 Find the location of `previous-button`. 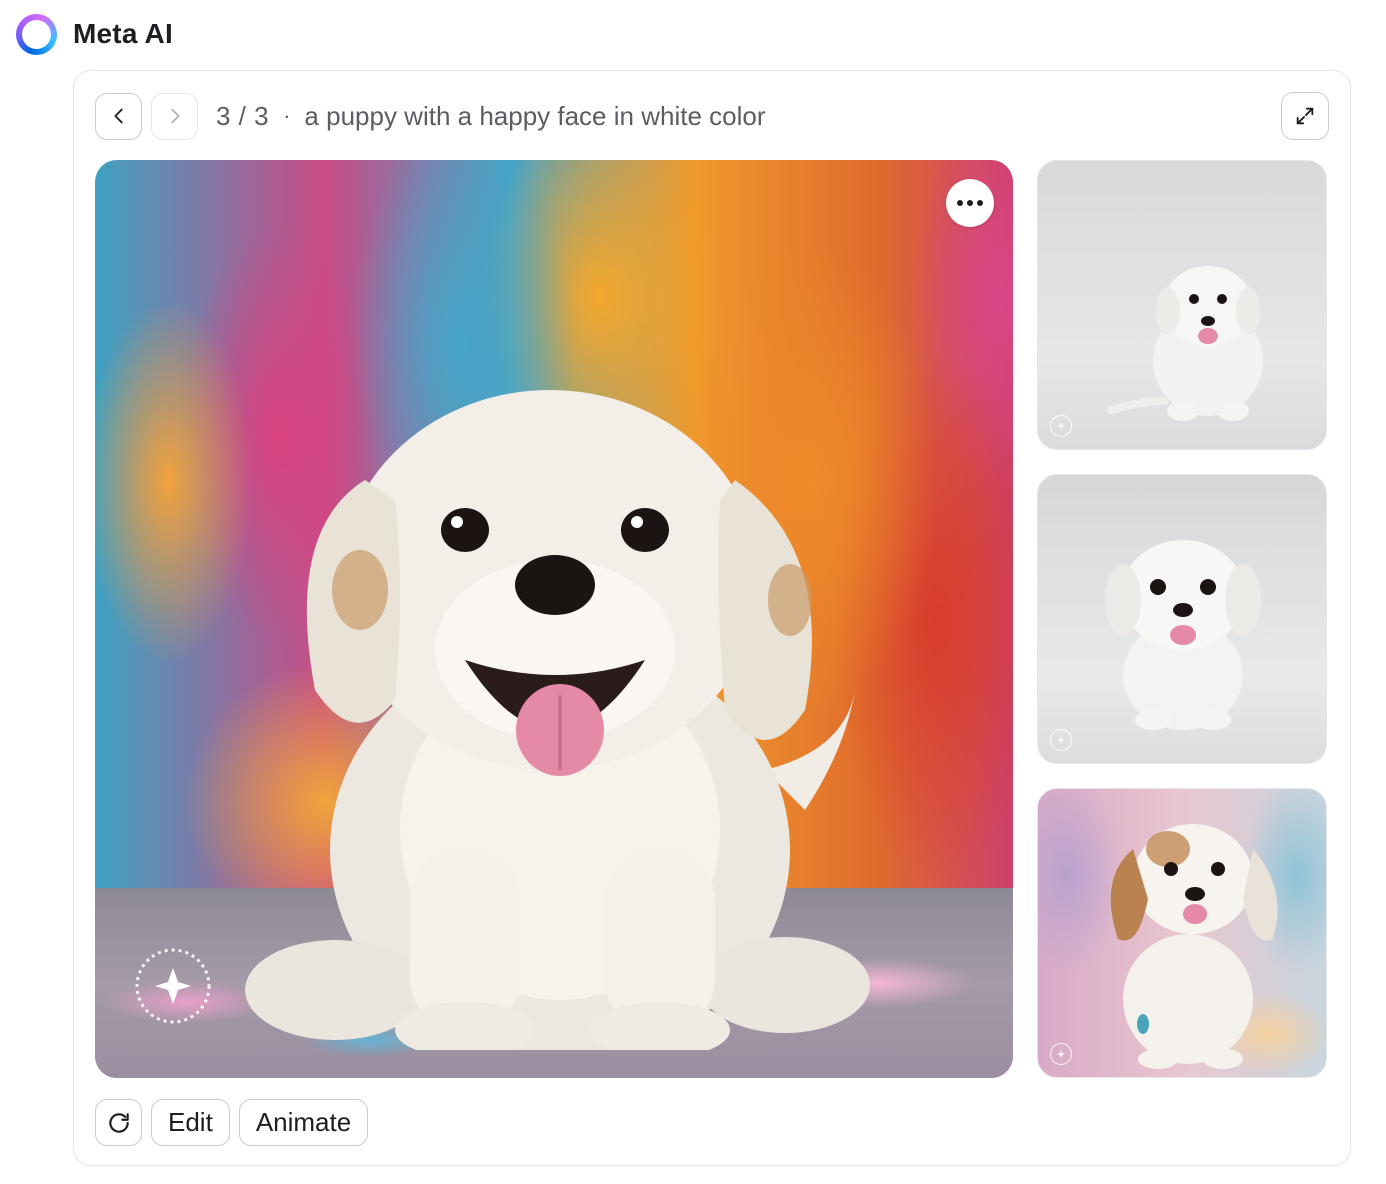

previous-button is located at coordinates (118, 116).